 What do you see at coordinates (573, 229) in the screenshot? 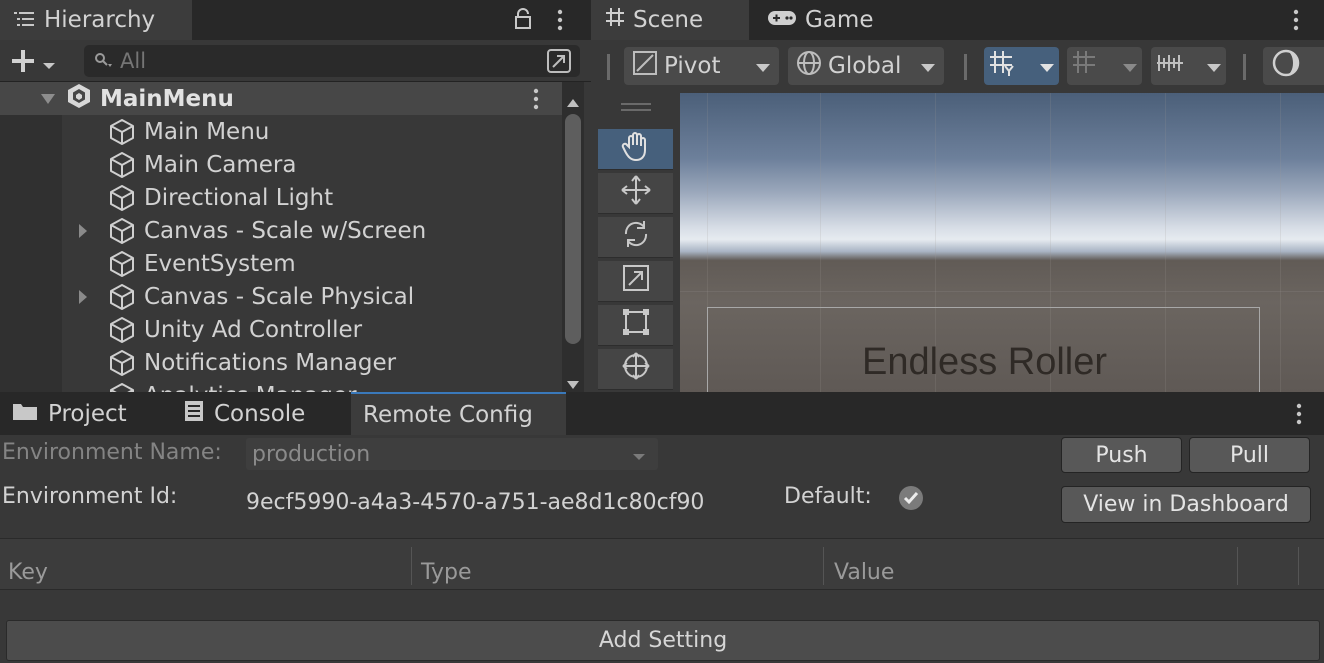
I see `scroll-thumb` at bounding box center [573, 229].